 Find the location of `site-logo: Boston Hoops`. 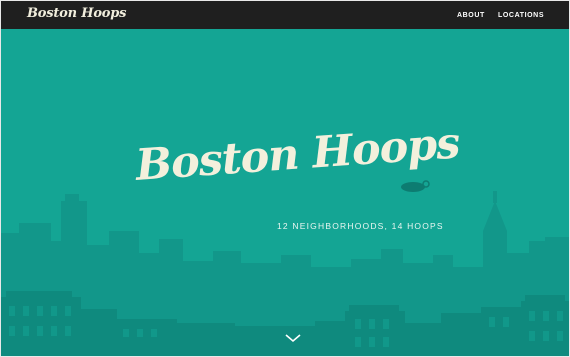

site-logo: Boston Hoops is located at coordinates (76, 13).